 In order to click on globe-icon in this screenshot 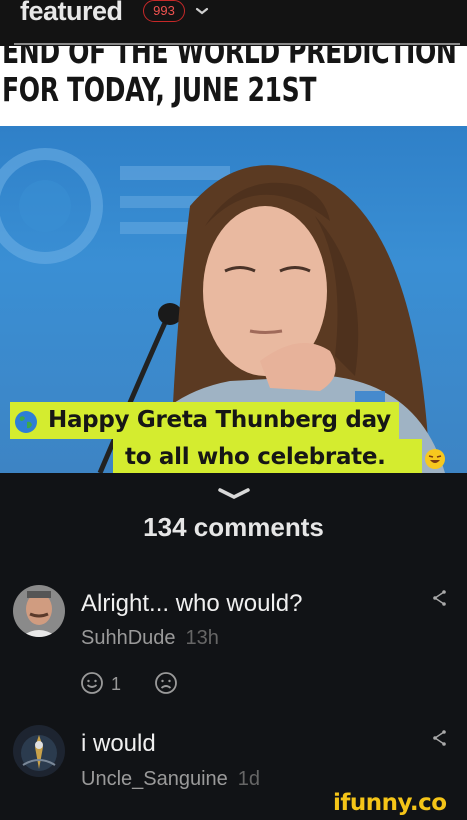, I will do `click(26, 422)`.